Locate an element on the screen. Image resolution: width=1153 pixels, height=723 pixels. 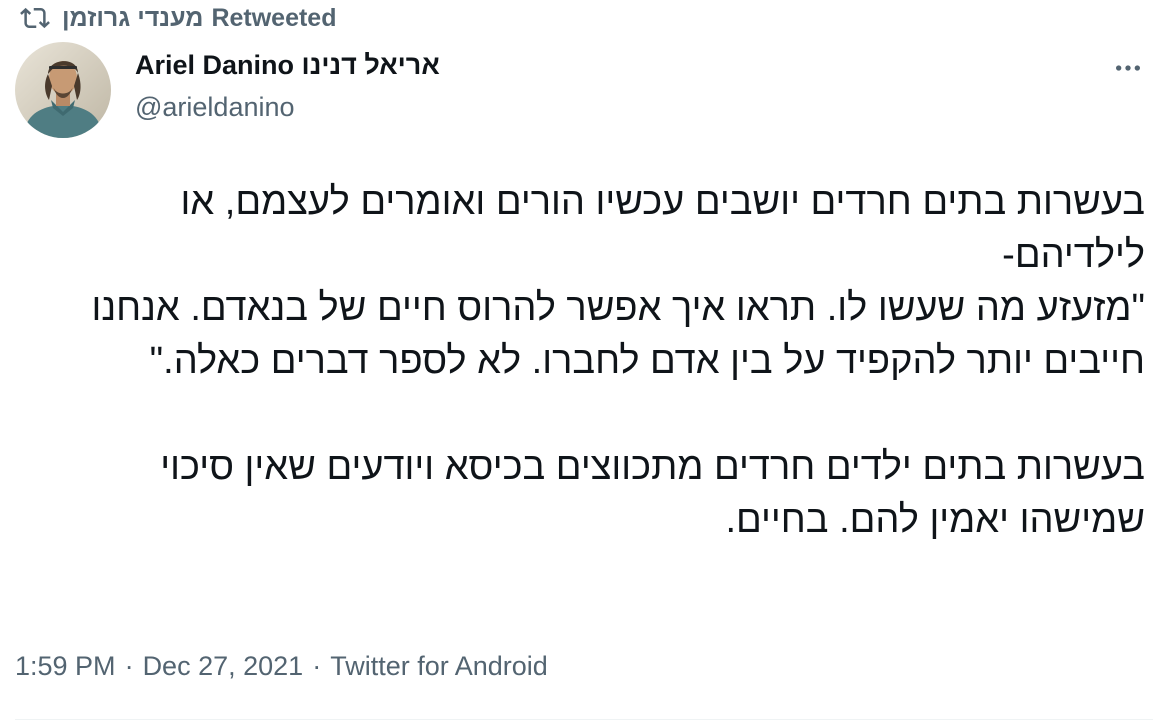
author-name-latin: Ariel Danino is located at coordinates (215, 65).